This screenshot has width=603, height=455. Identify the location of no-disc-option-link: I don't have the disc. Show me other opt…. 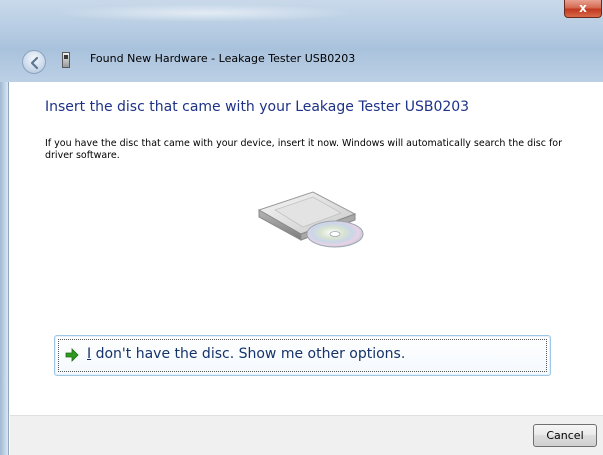
(302, 355).